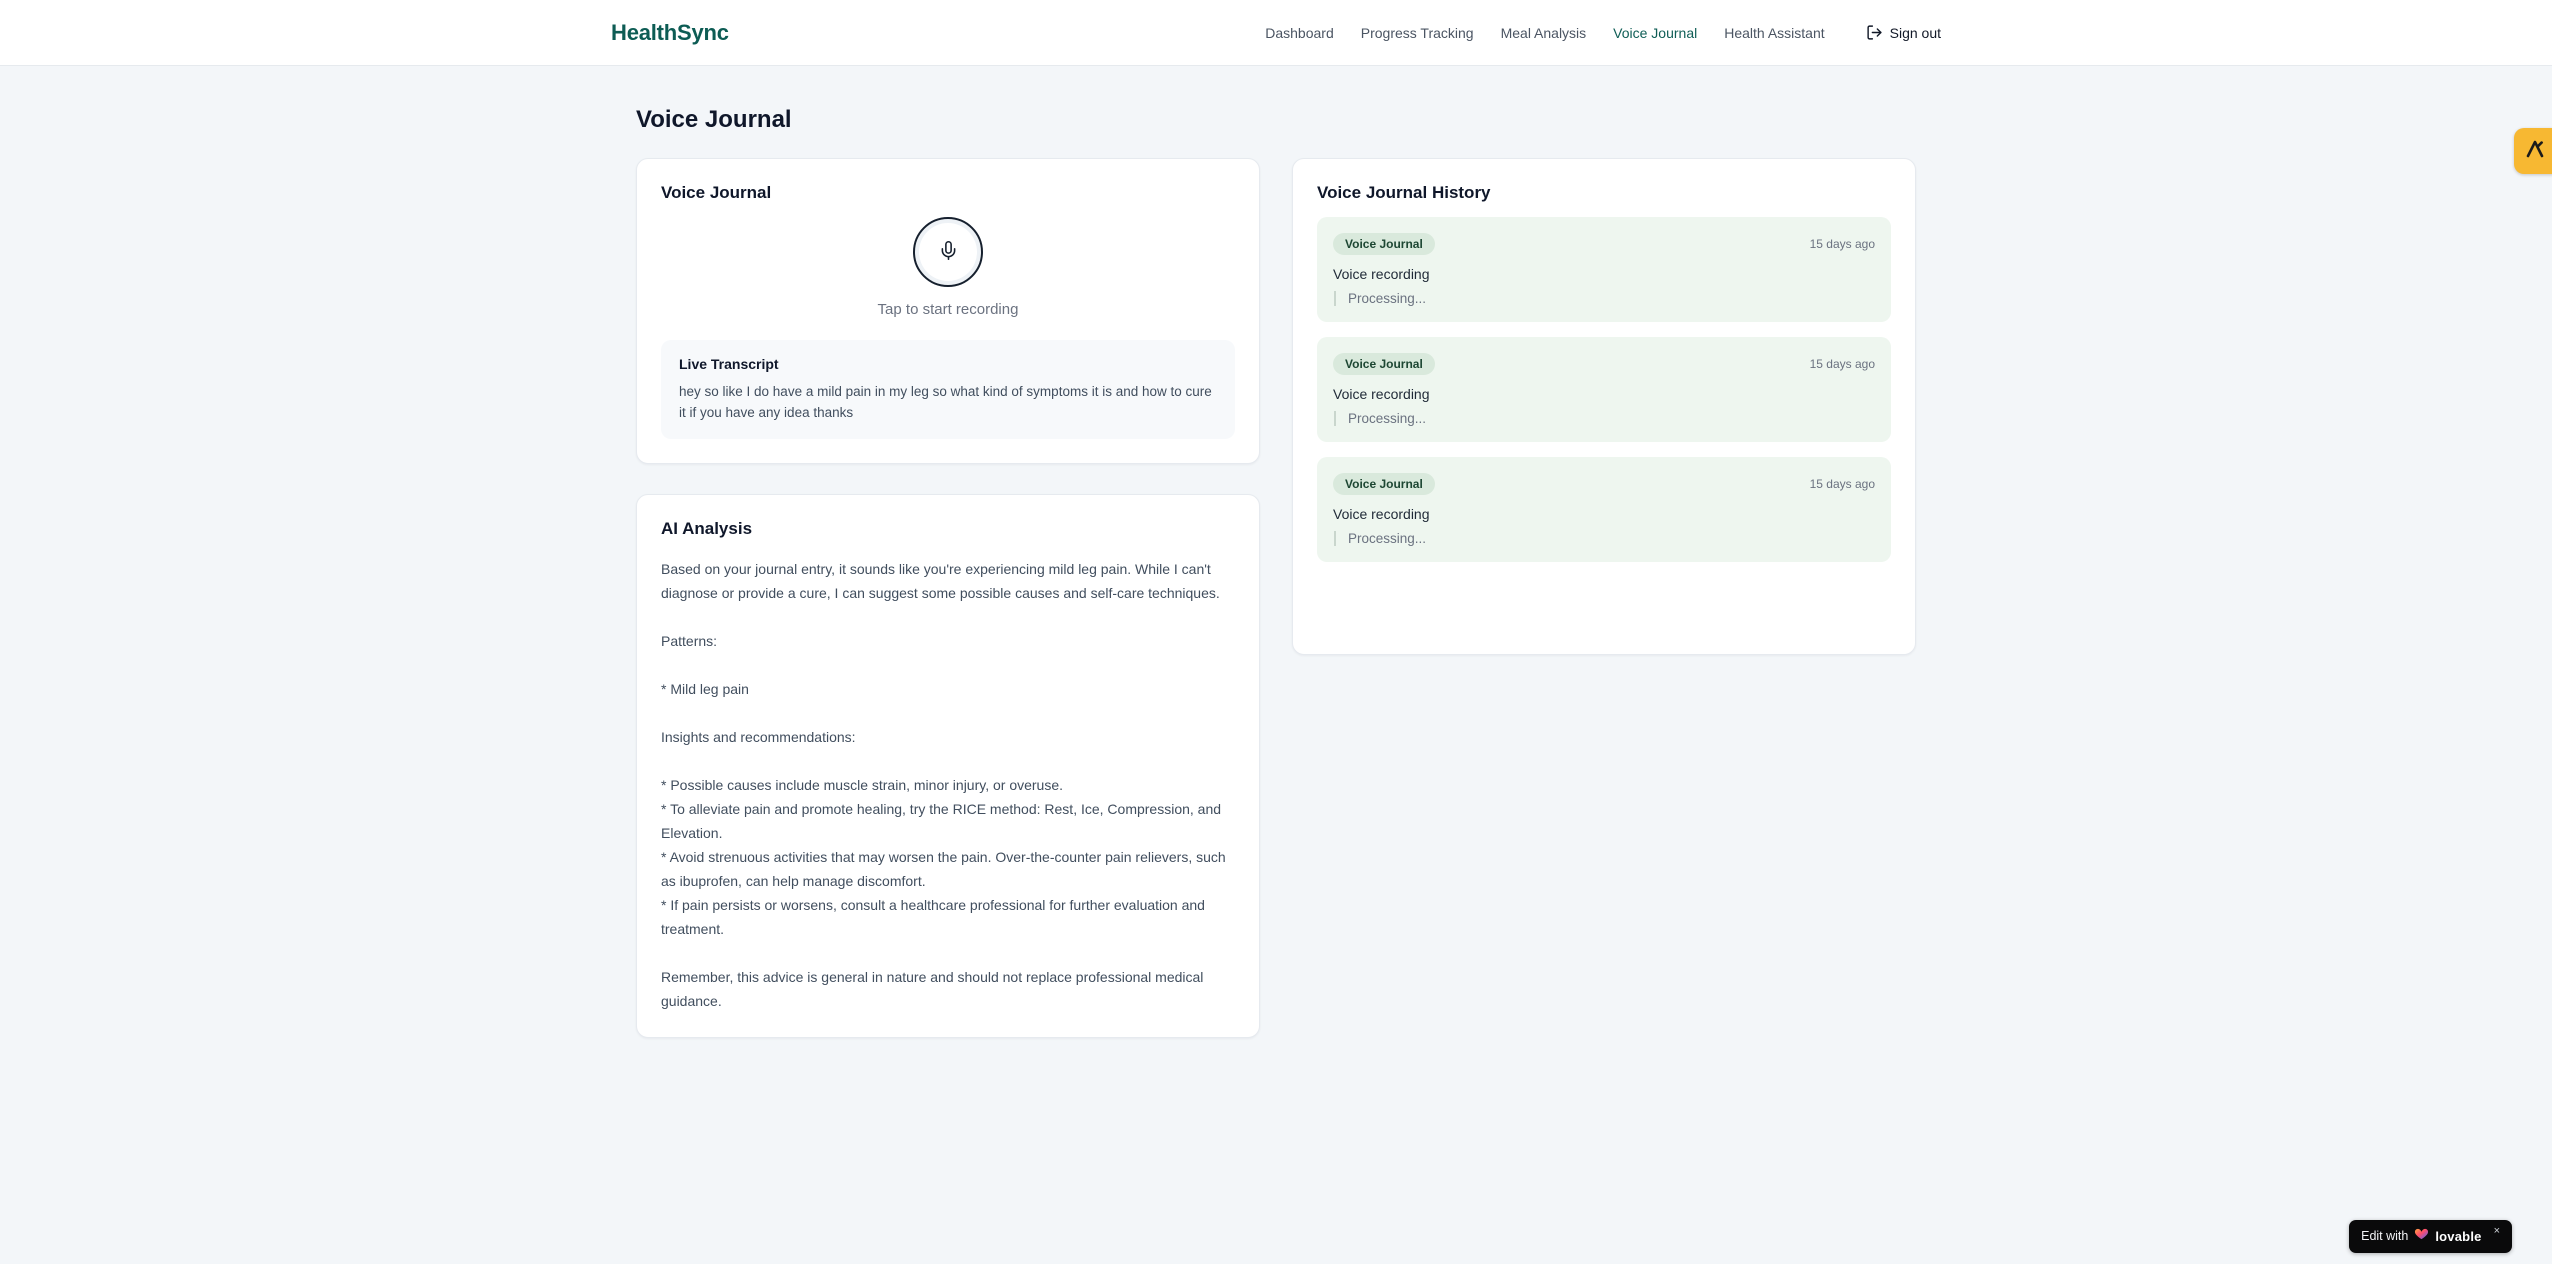 This screenshot has width=2552, height=1264. Describe the element at coordinates (729, 364) in the screenshot. I see `live-transcript-title: Live Transcript` at that location.